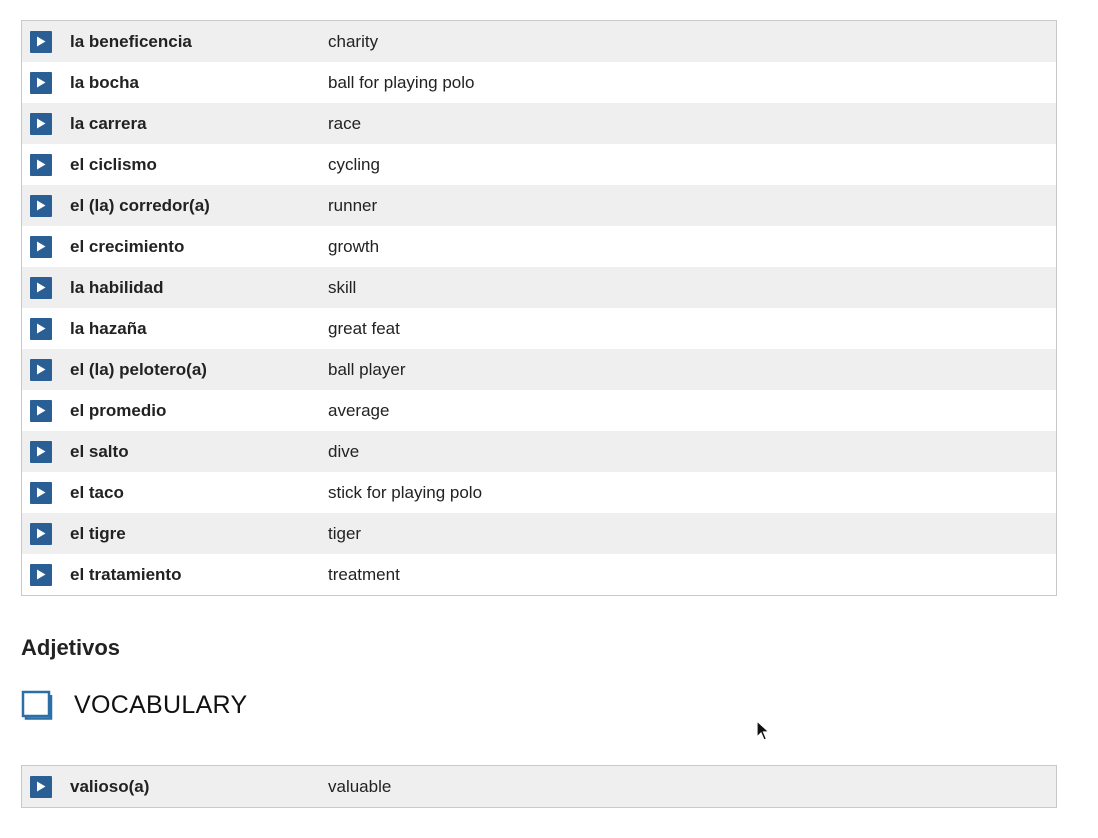 This screenshot has width=1098, height=838. I want to click on vocab-row: el tigre tiger, so click(539, 533).